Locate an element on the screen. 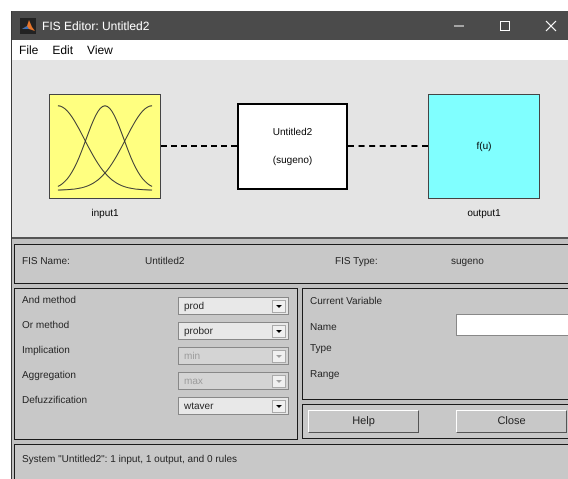 The height and width of the screenshot is (479, 568). name-field is located at coordinates (512, 325).